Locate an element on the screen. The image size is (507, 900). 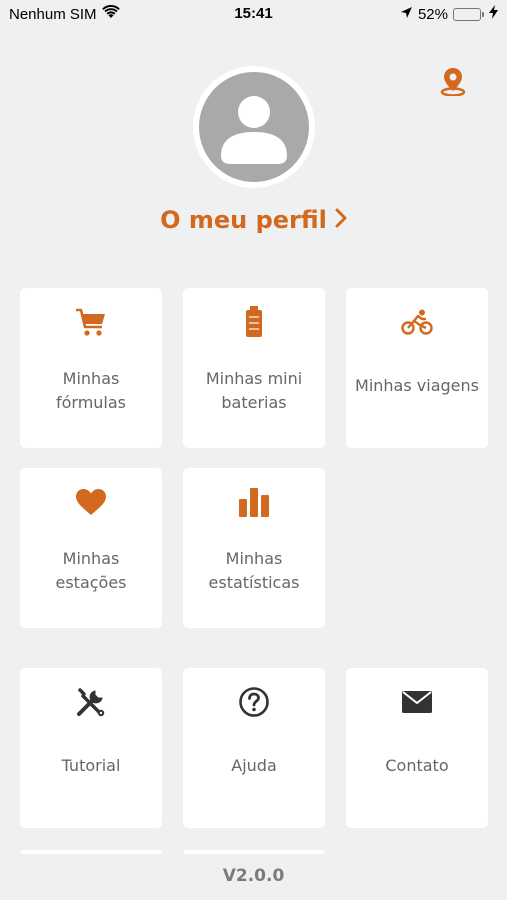
tile-label: Minhas viagens is located at coordinates (417, 385).